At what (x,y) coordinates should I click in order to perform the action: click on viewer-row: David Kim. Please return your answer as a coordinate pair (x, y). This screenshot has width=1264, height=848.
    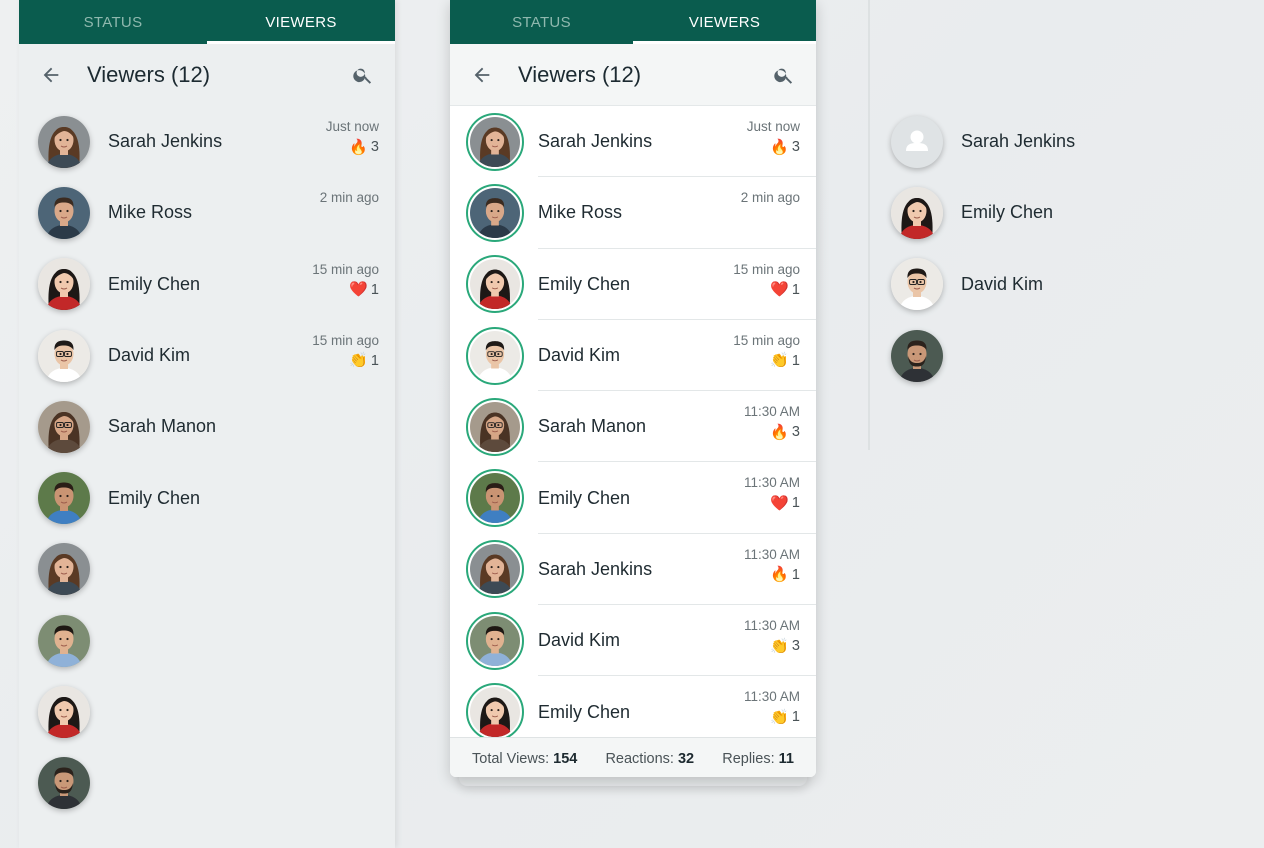
    Looking at the image, I should click on (1067, 284).